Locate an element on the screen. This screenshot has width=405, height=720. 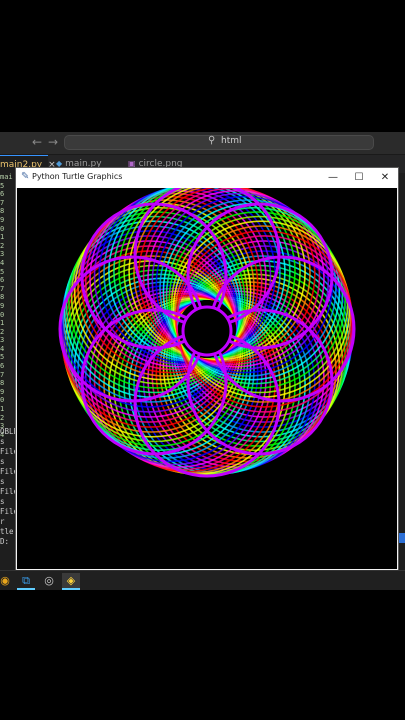
minimize-button: — is located at coordinates (333, 178).